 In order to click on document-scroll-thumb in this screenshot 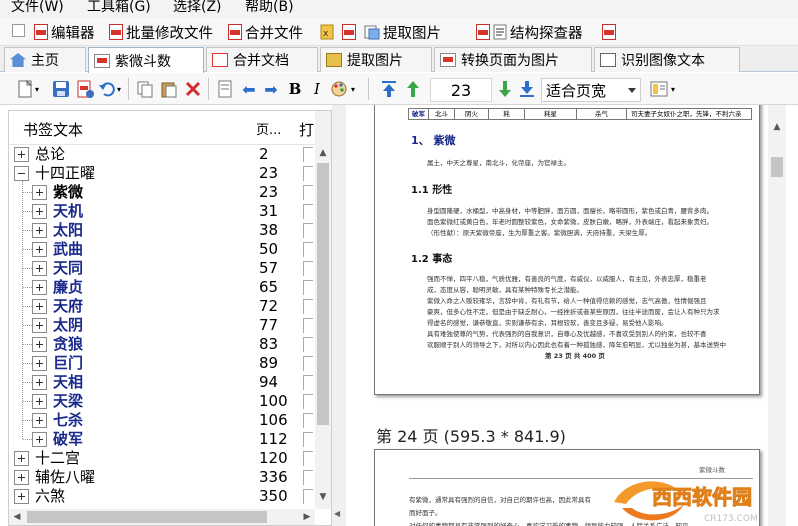, I will do `click(777, 167)`.